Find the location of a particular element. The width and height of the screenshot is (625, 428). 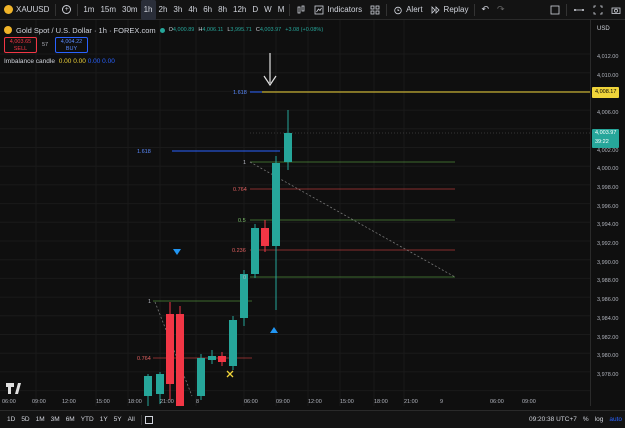

ohlc-open: O4,000.89 is located at coordinates (181, 30).